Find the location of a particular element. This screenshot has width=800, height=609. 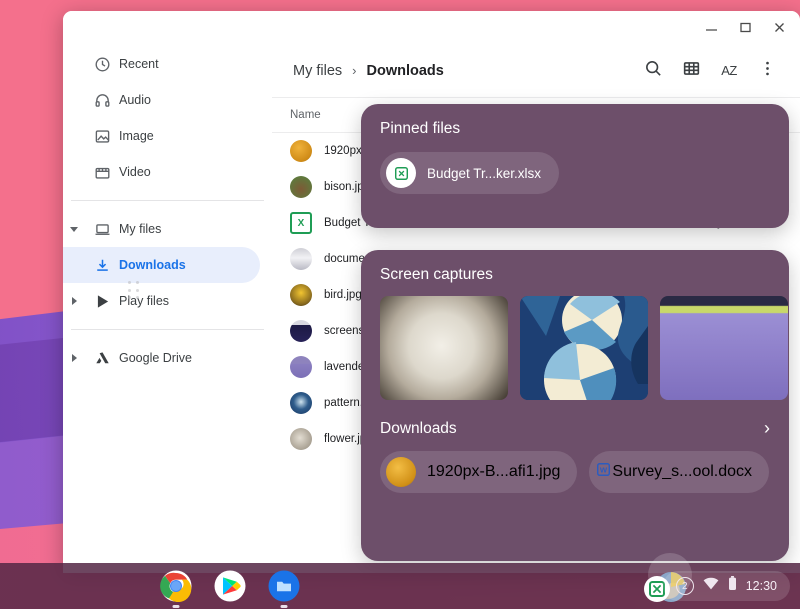

grid-icon is located at coordinates (691, 71).